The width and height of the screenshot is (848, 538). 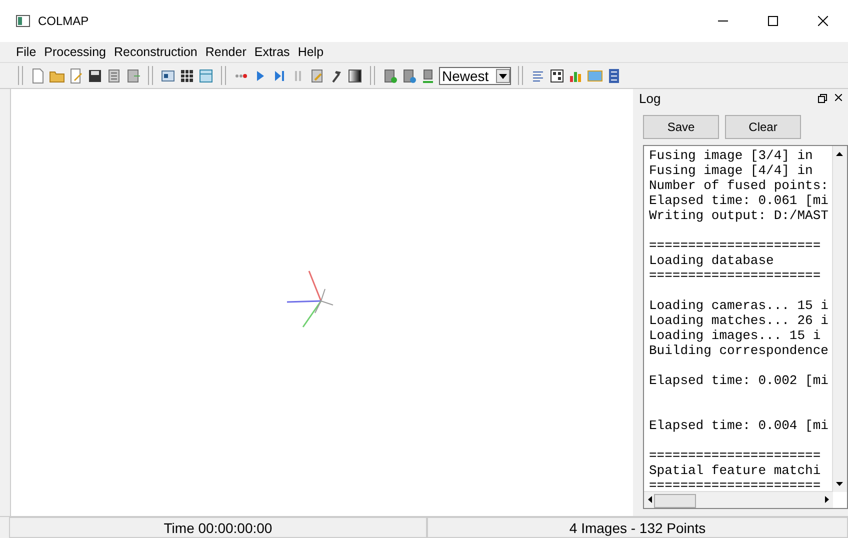 What do you see at coordinates (739, 350) in the screenshot?
I see `log-line: Building correspondence` at bounding box center [739, 350].